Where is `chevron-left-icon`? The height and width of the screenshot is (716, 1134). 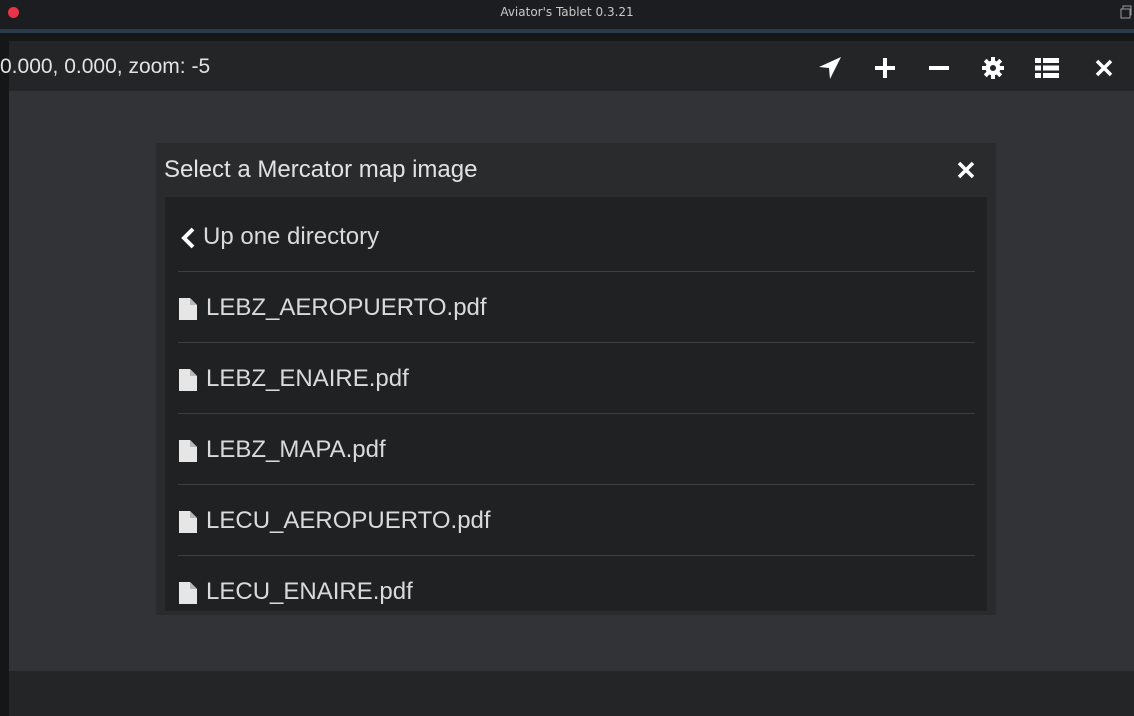
chevron-left-icon is located at coordinates (188, 238).